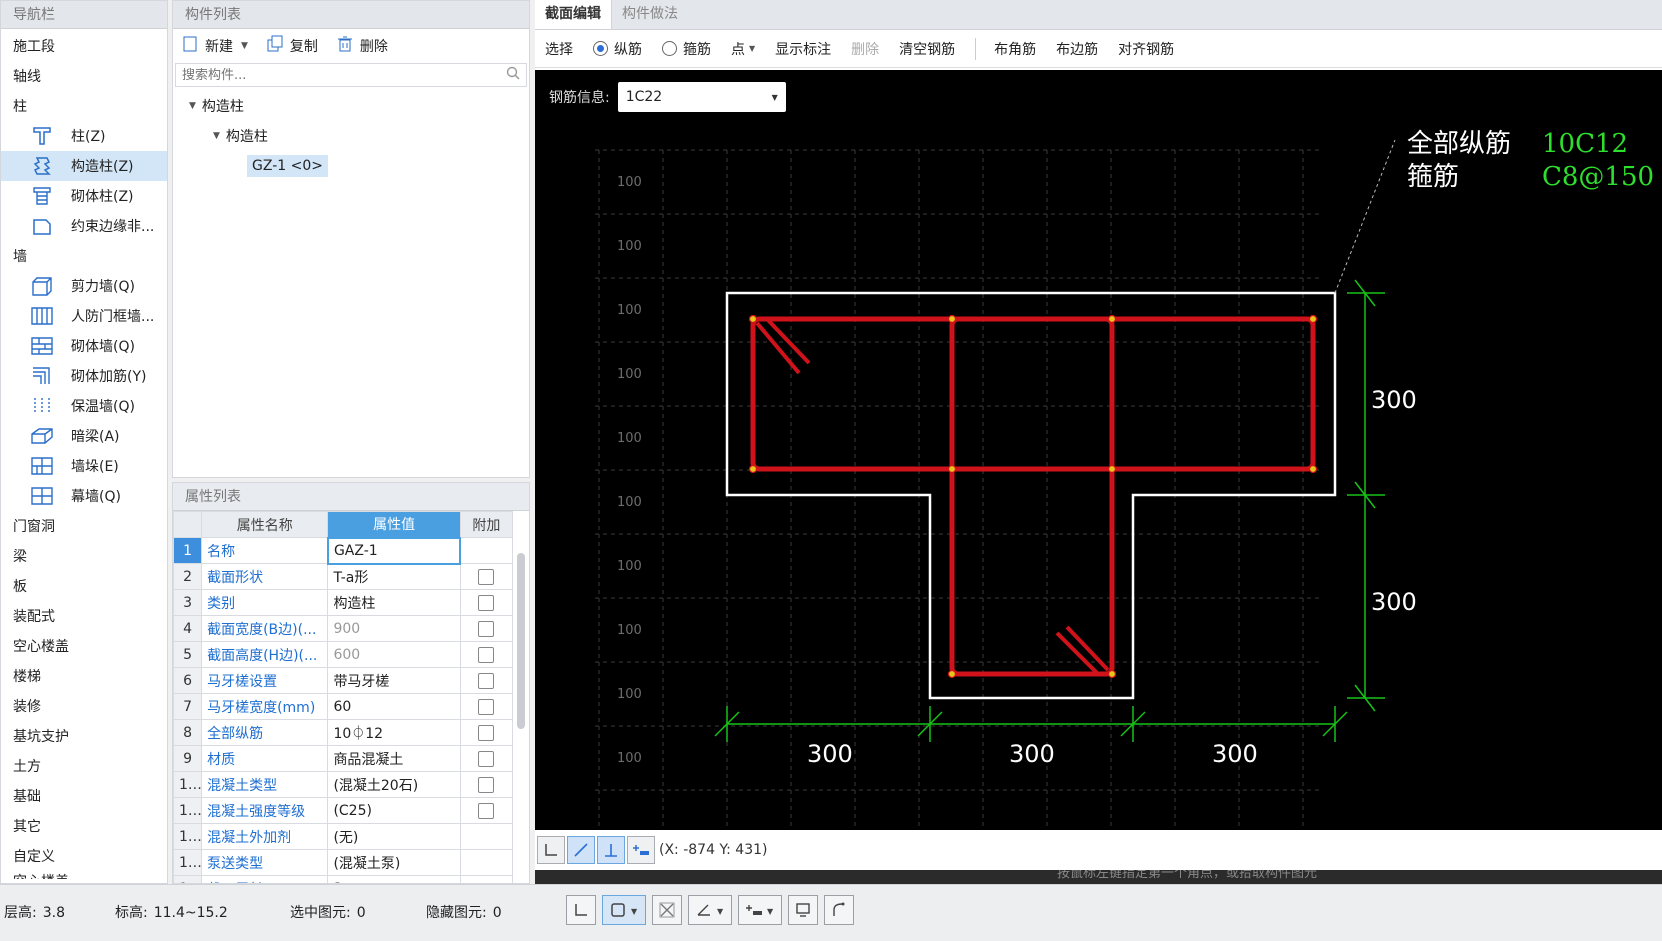  Describe the element at coordinates (84, 436) in the screenshot. I see `nav-item: 暗梁(A)` at that location.